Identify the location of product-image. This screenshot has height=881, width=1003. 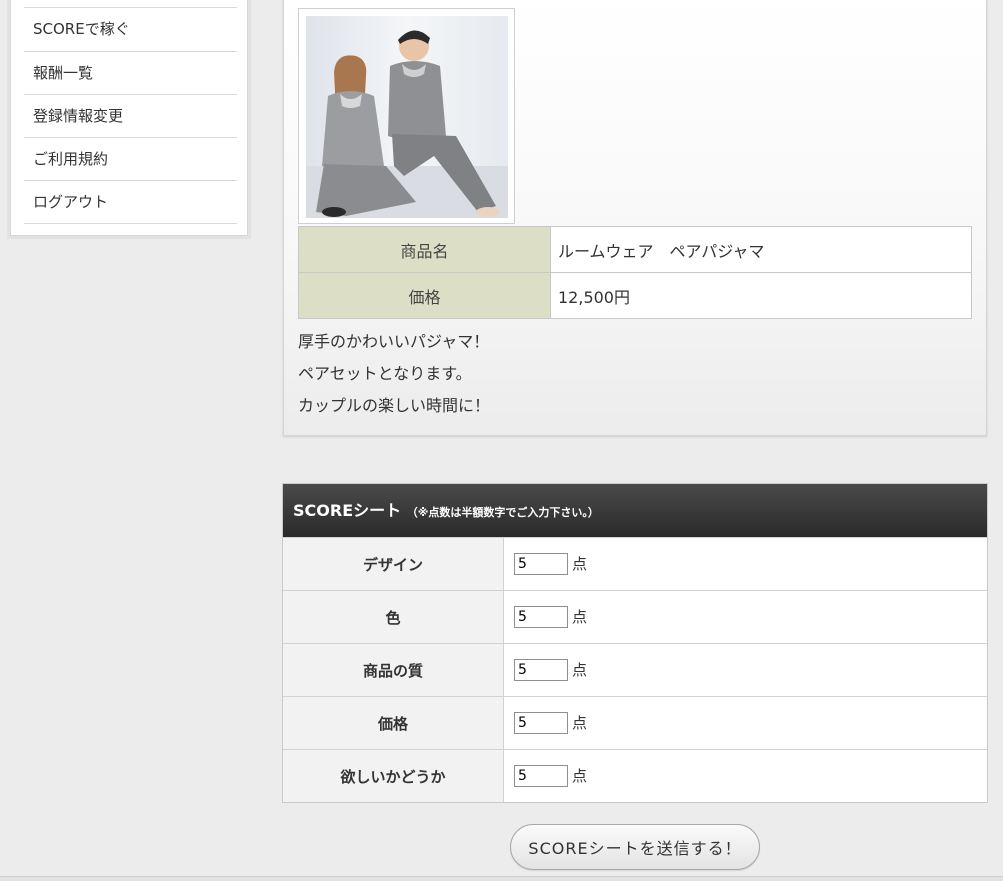
(406, 116).